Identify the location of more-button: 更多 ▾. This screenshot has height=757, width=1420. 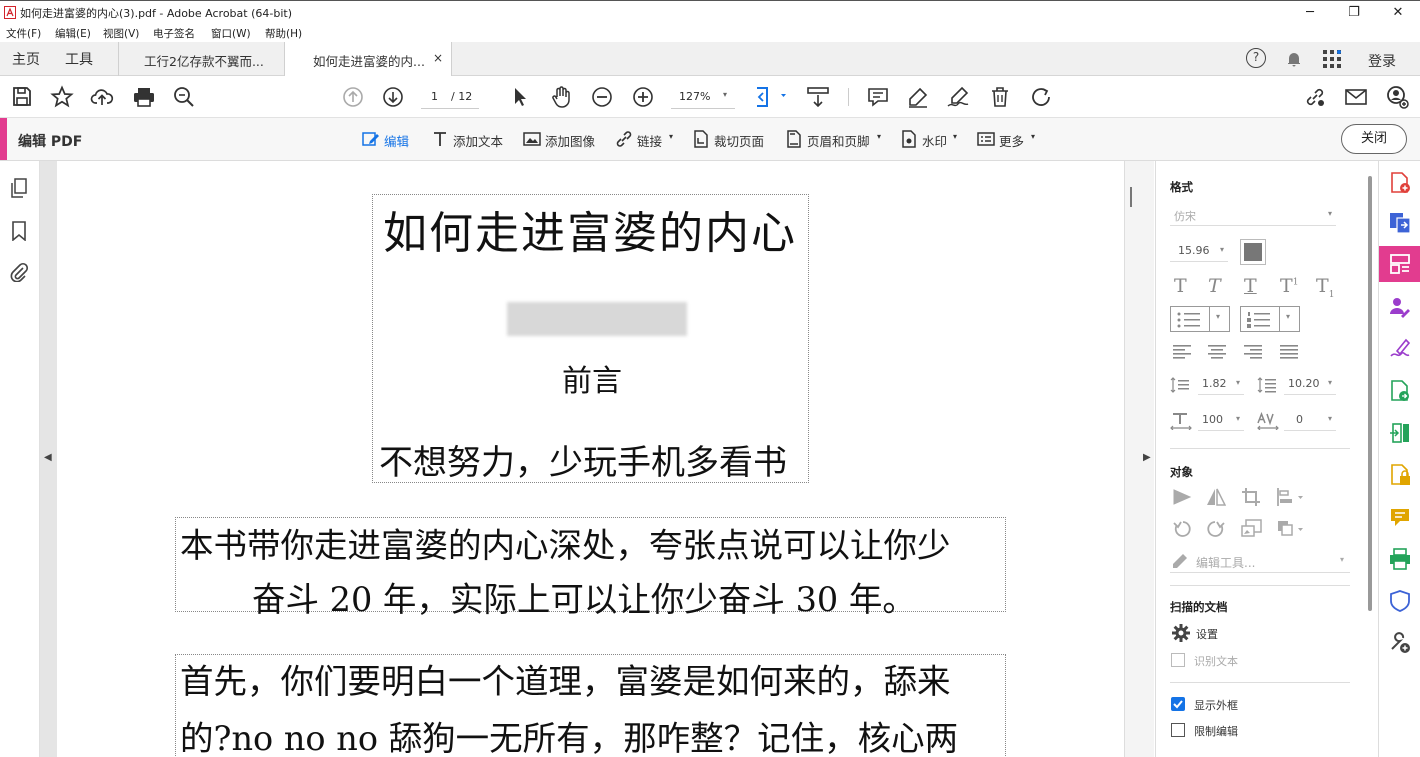
(1008, 140).